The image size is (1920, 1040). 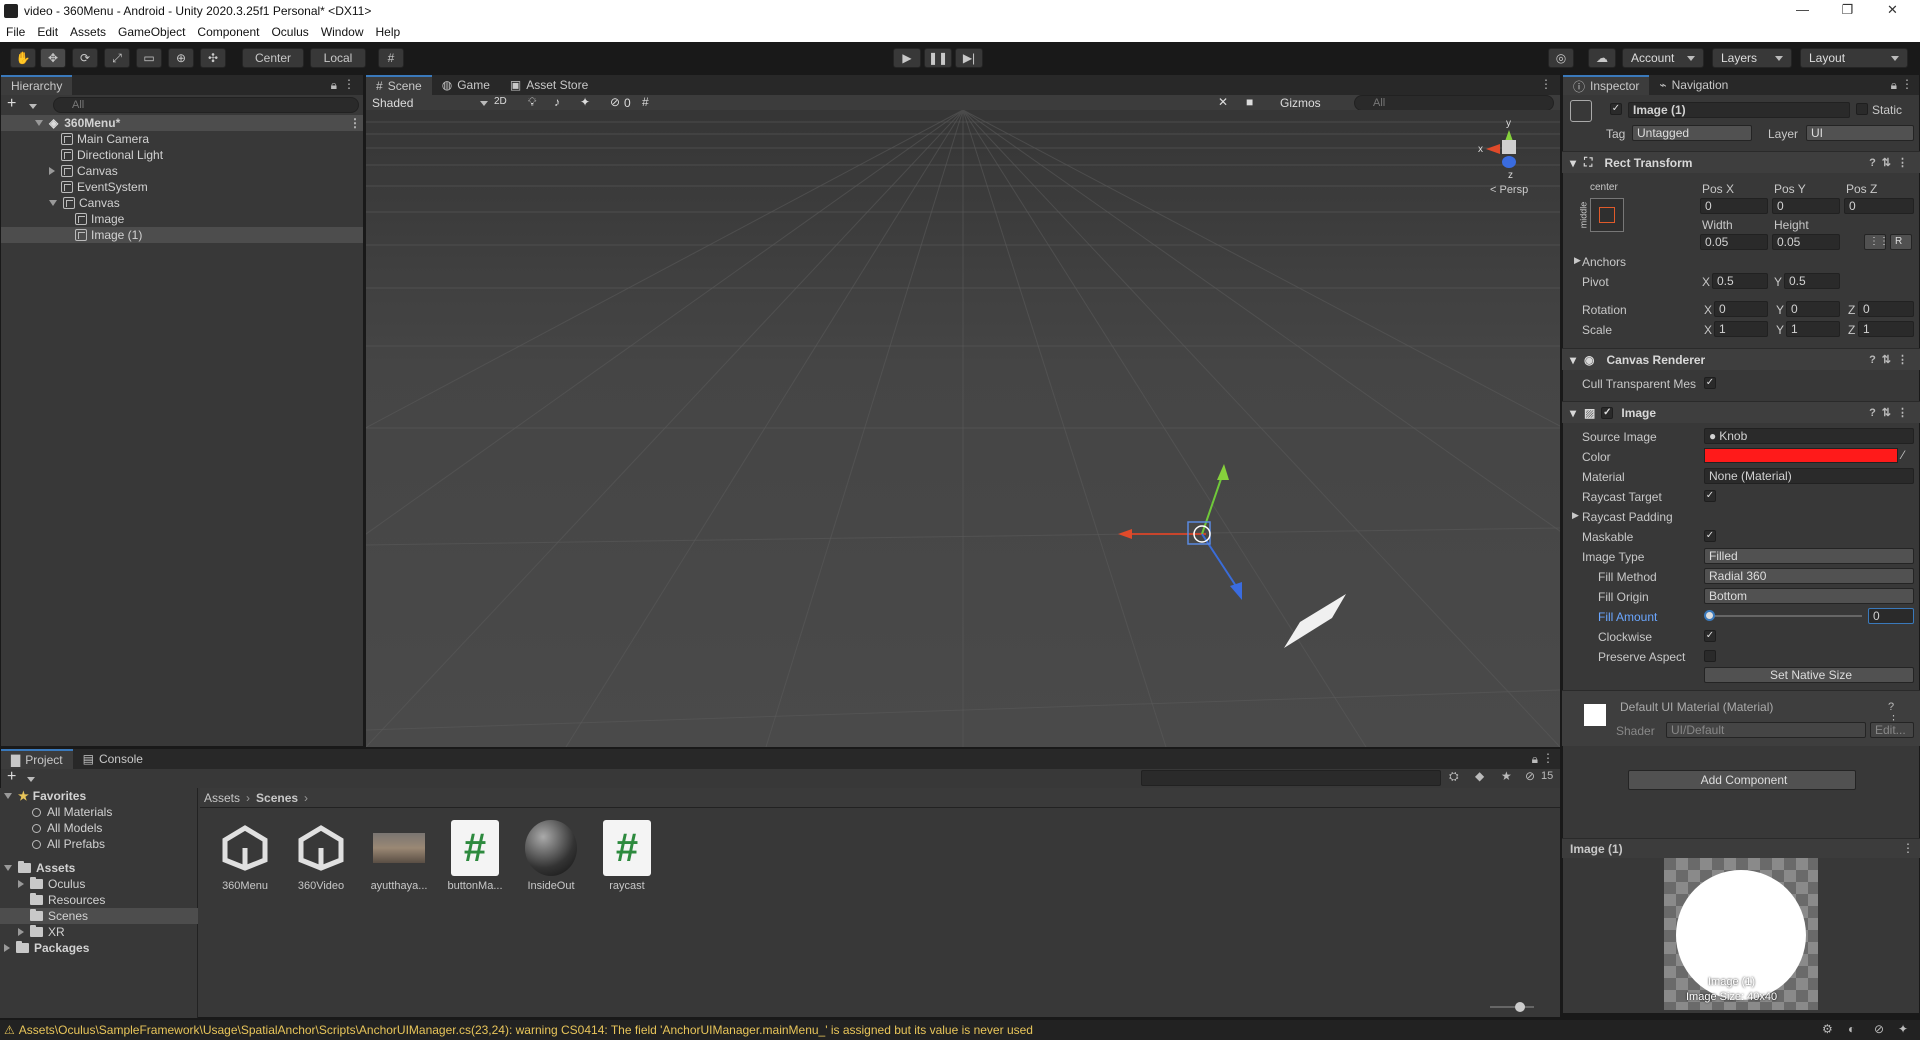 I want to click on lighting-toggle-icon: 💡︎, so click(x=532, y=102).